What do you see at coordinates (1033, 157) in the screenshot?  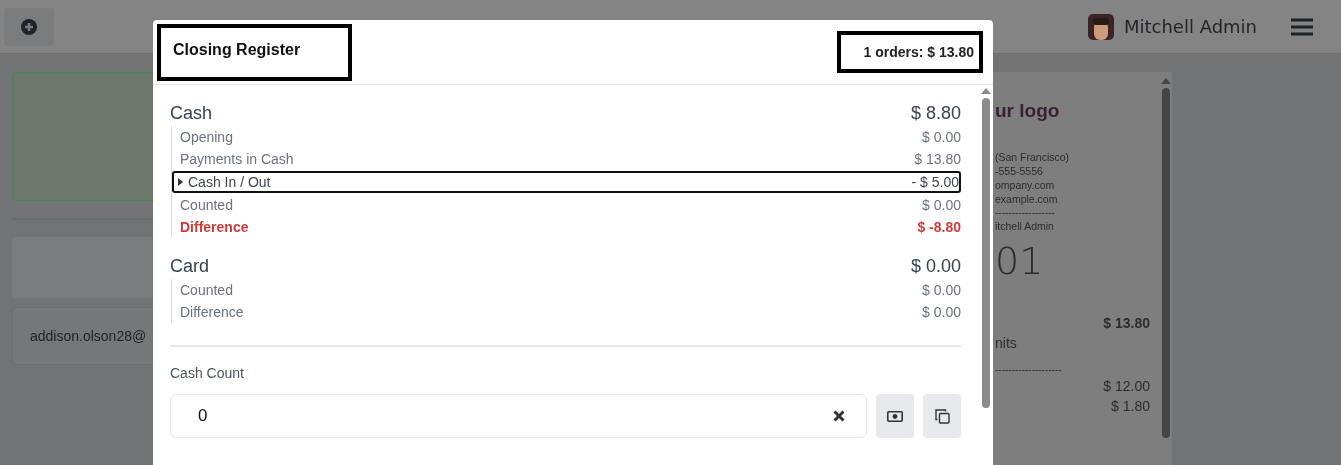 I see `receipt-text: (San Francisco)` at bounding box center [1033, 157].